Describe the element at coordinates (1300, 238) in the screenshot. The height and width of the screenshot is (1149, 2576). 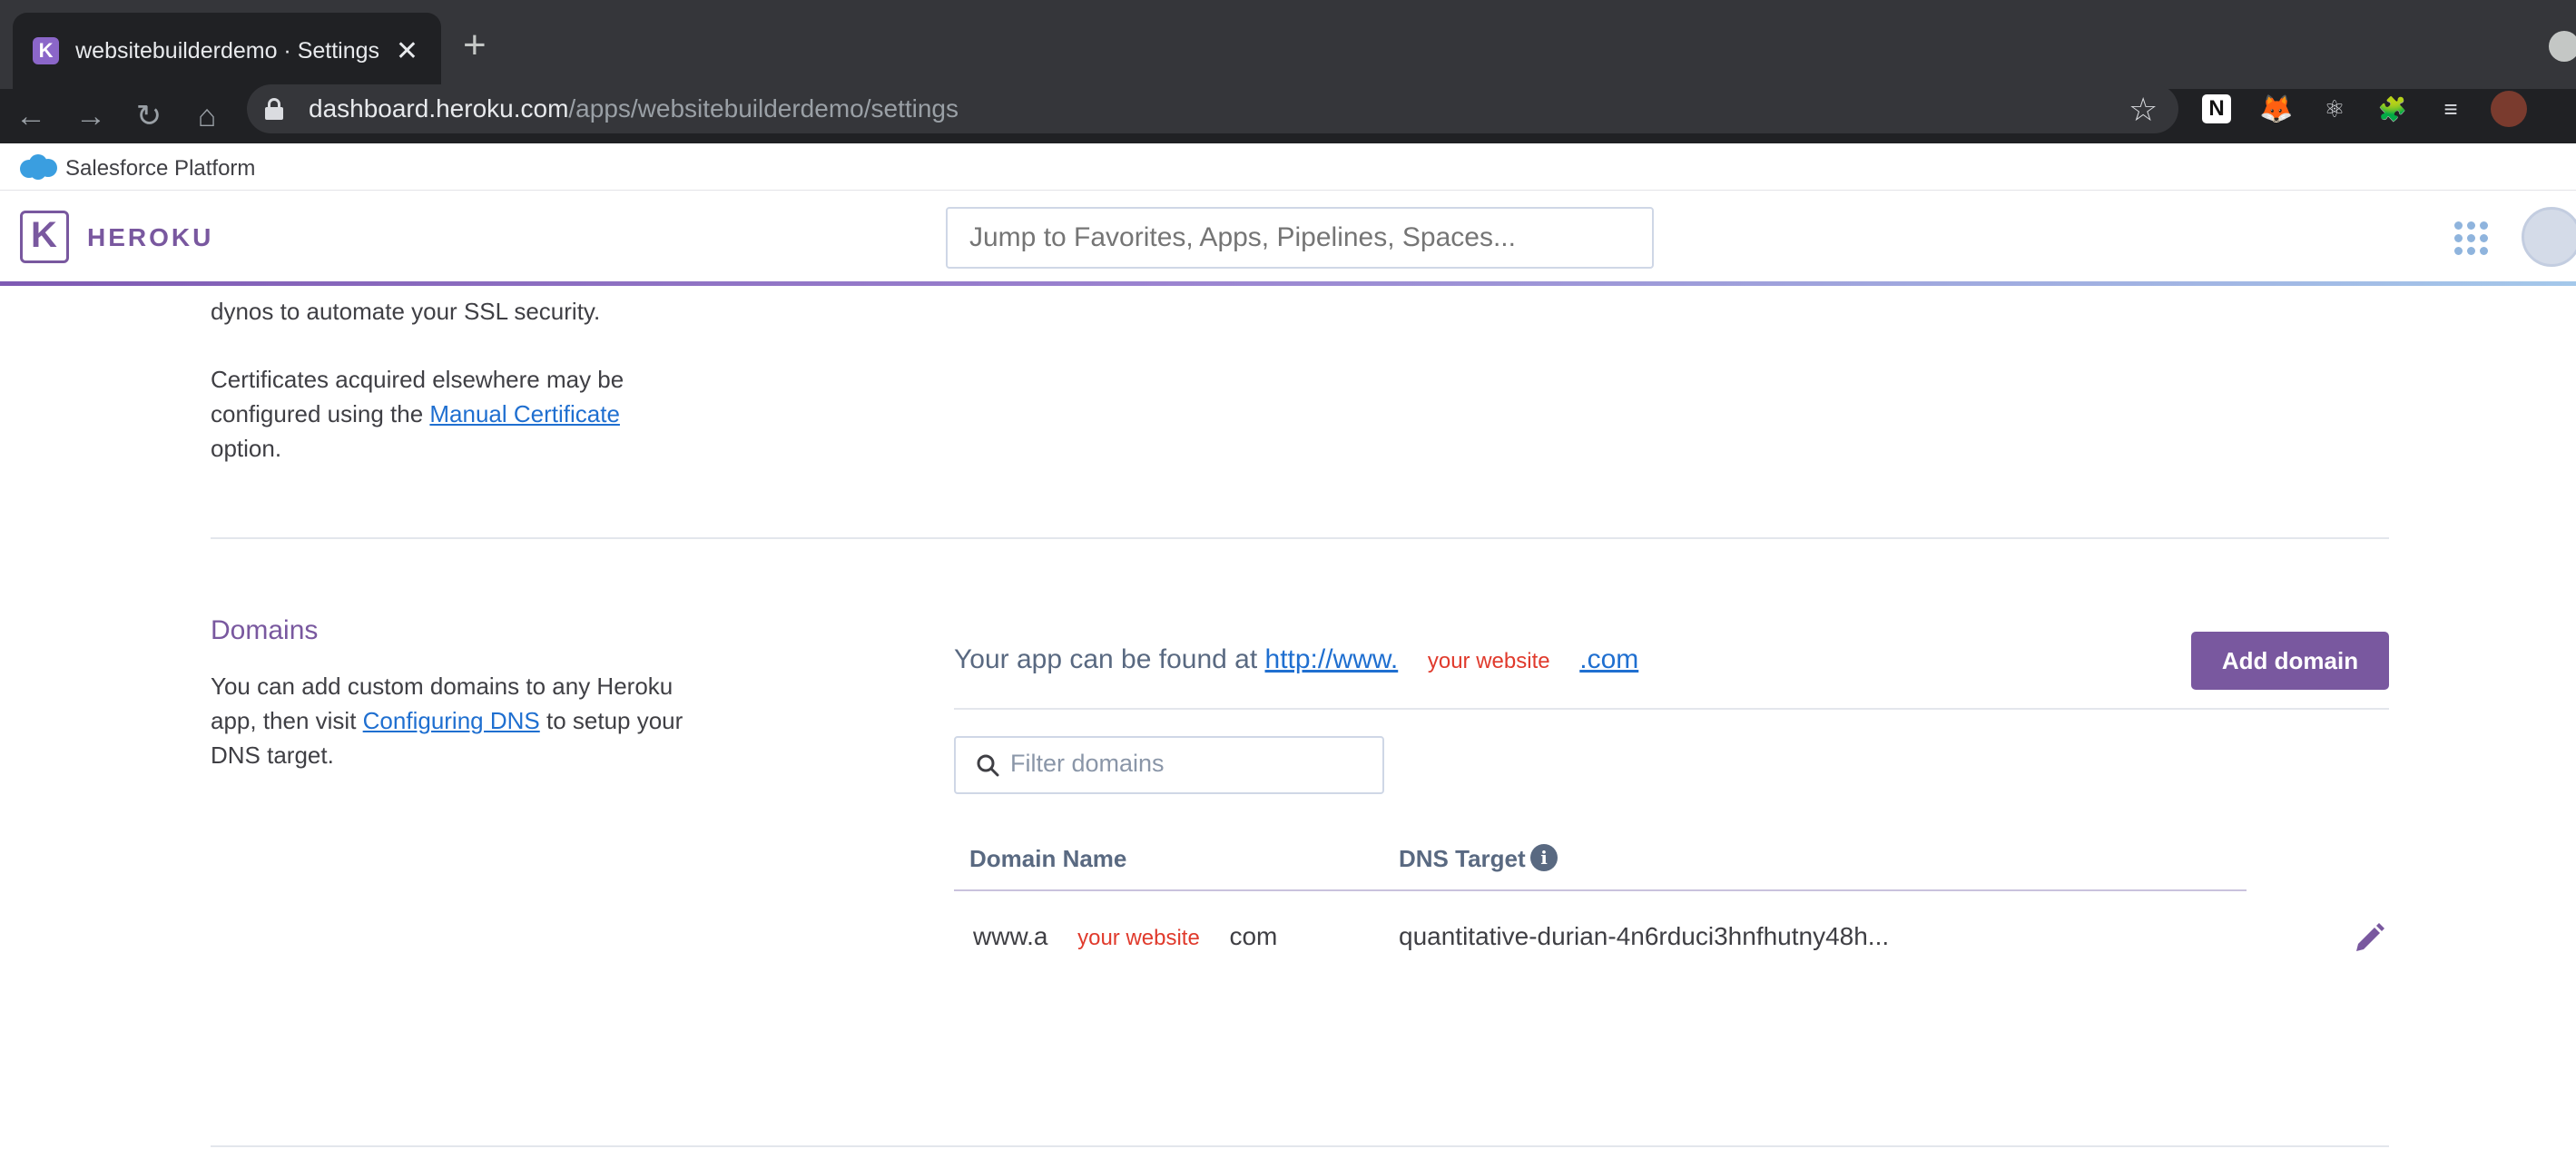
I see `global-search-input` at that location.